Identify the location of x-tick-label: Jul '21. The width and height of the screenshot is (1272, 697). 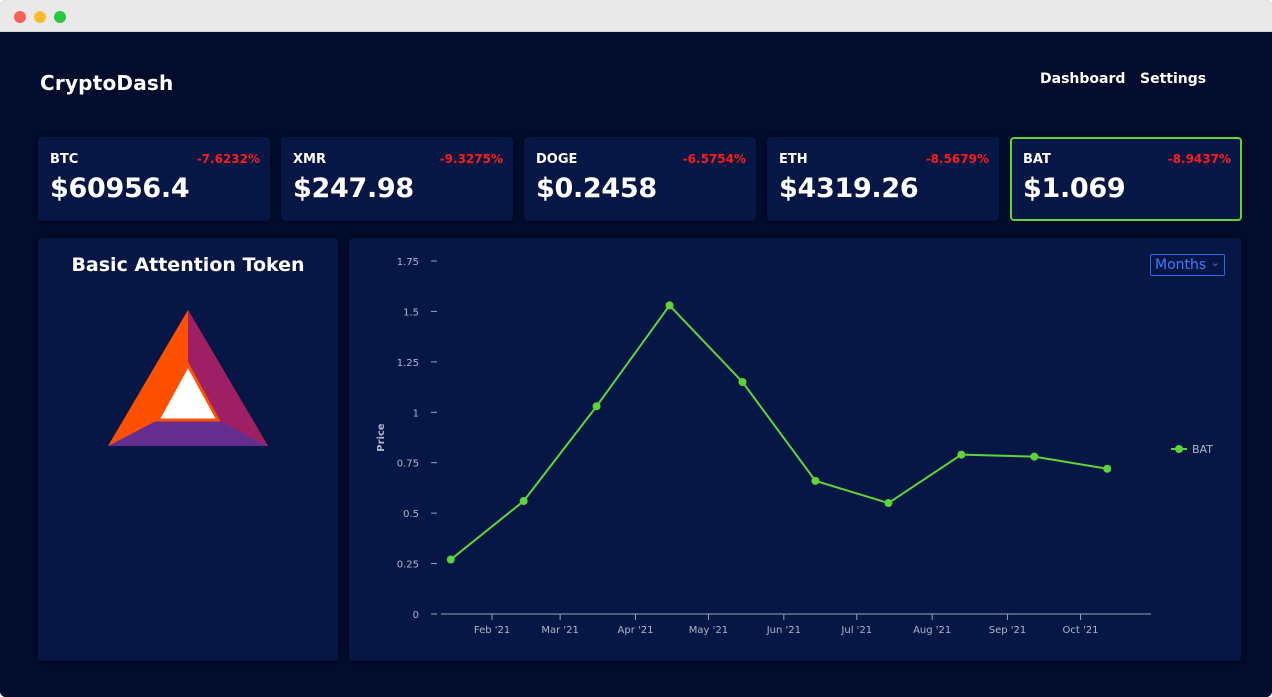
(856, 630).